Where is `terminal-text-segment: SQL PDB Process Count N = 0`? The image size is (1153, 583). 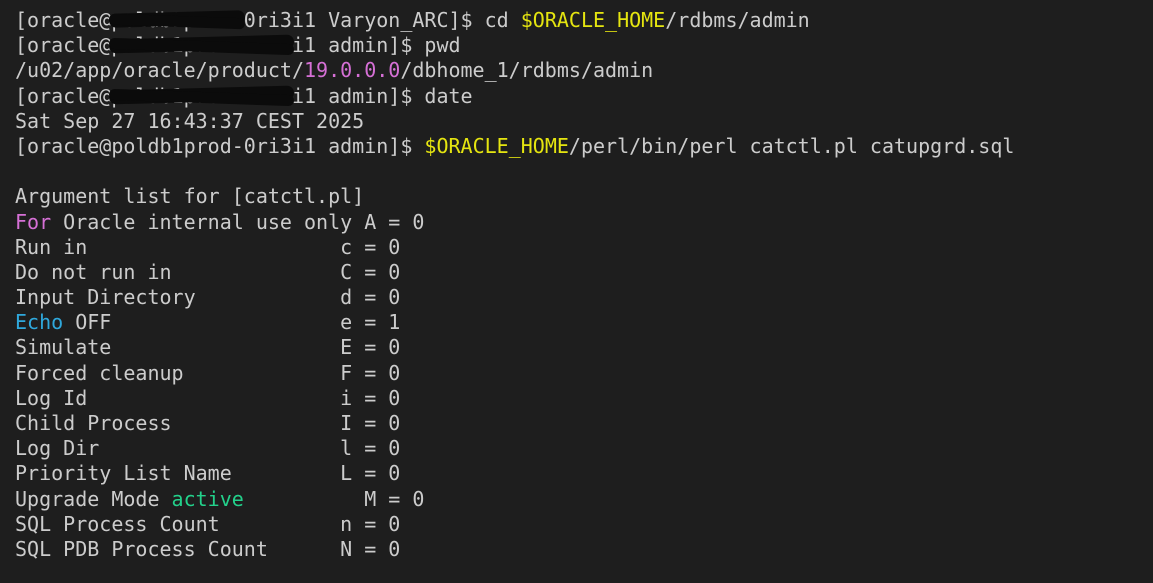 terminal-text-segment: SQL PDB Process Count N = 0 is located at coordinates (208, 548).